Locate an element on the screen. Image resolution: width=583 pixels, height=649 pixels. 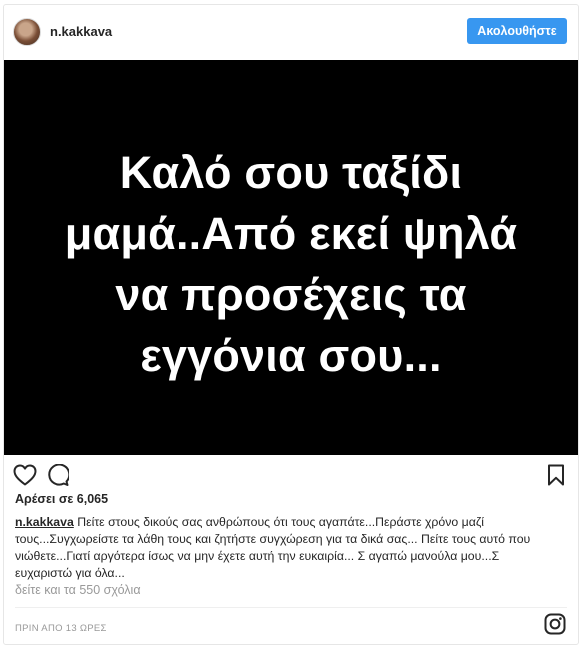
post-image-line: να προσέχεις τα is located at coordinates (291, 294).